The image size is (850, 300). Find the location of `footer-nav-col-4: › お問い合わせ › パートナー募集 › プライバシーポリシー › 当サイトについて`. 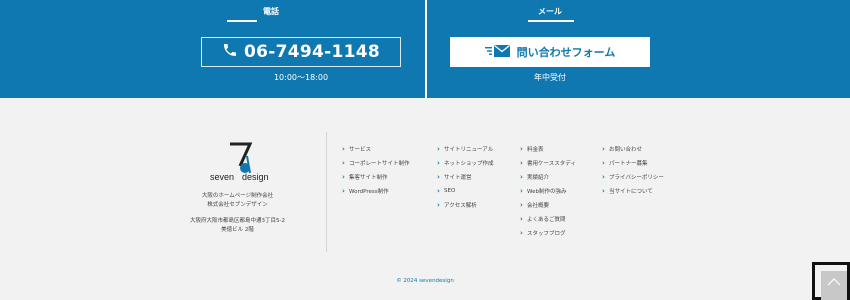

footer-nav-col-4: › お問い合わせ › パートナー募集 › プライバシーポリシー › 当サイトについて is located at coordinates (633, 170).